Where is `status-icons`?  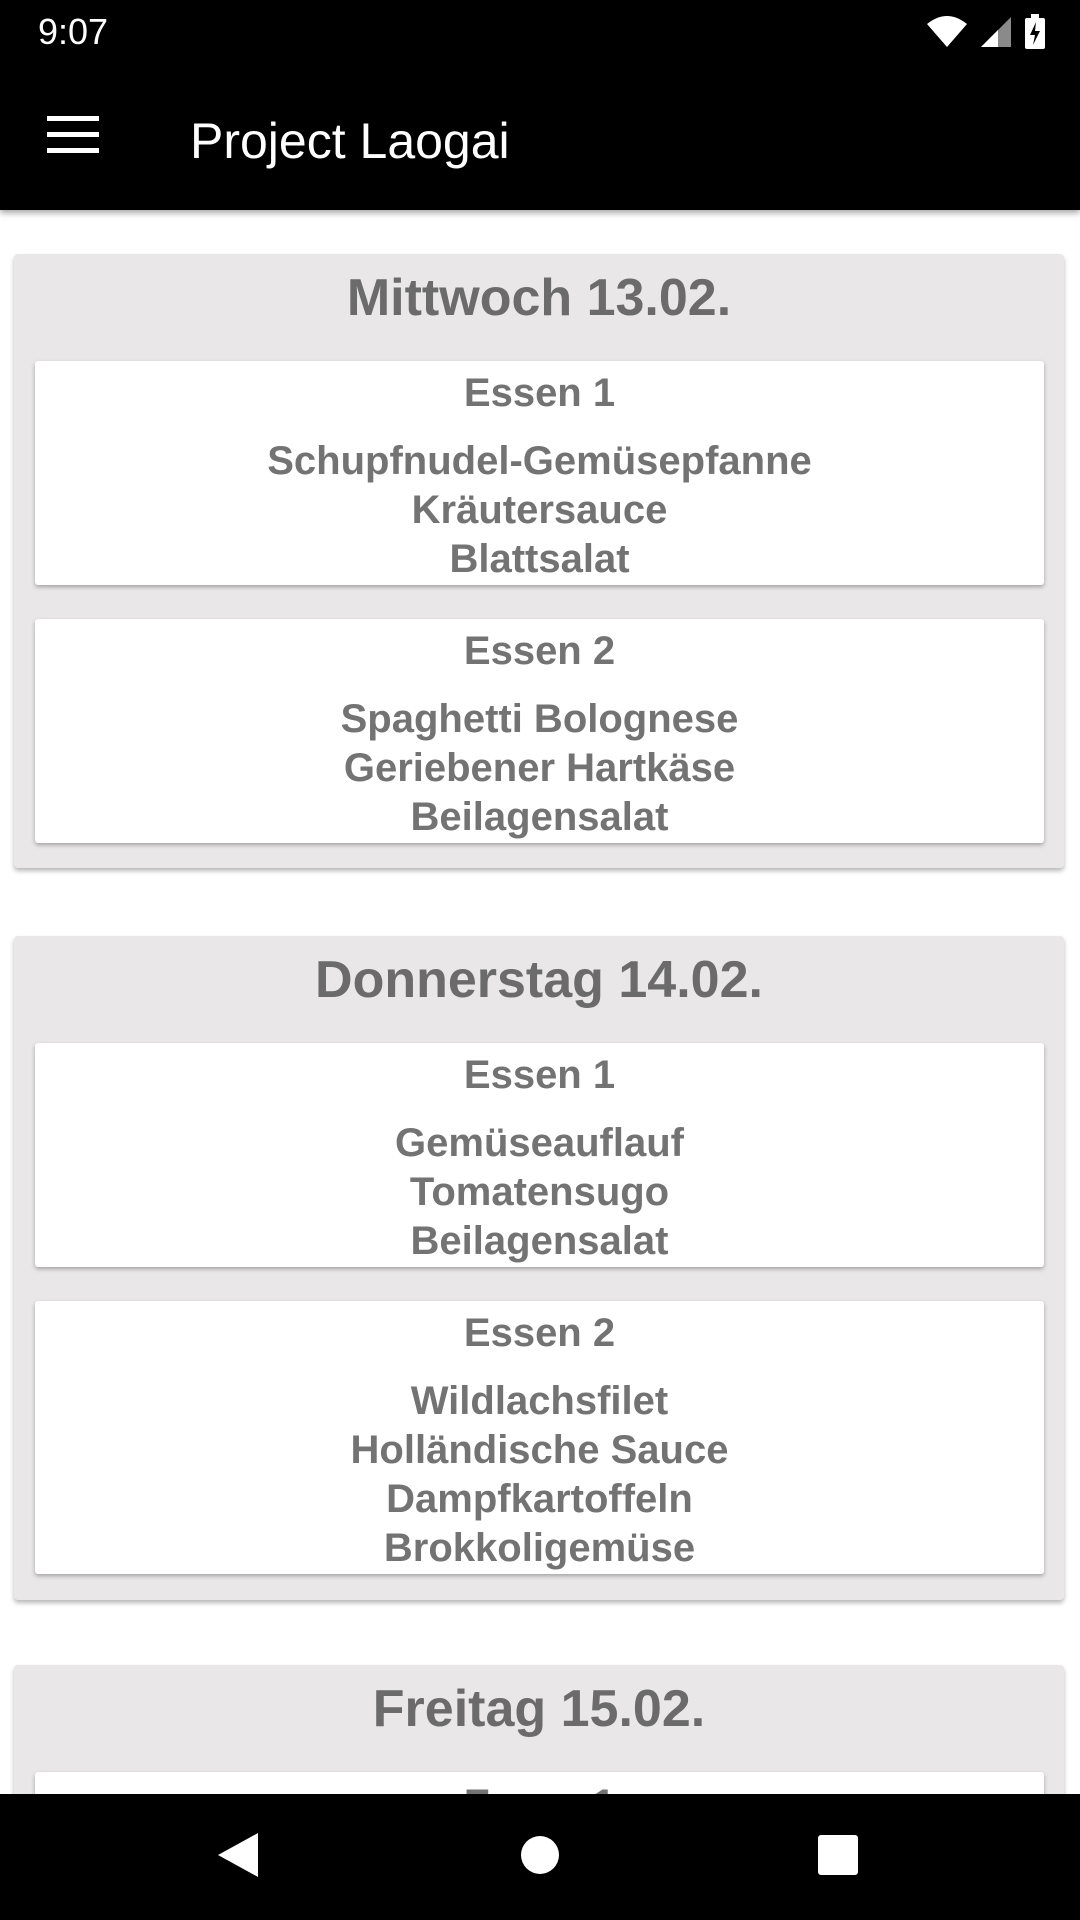
status-icons is located at coordinates (986, 32).